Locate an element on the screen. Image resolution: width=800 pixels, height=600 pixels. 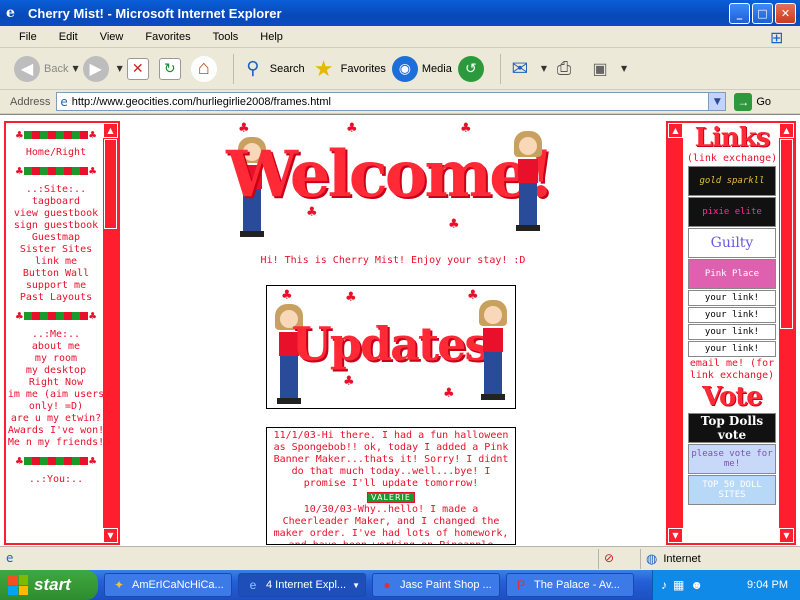
start-button: start is located at coordinates (49, 585).